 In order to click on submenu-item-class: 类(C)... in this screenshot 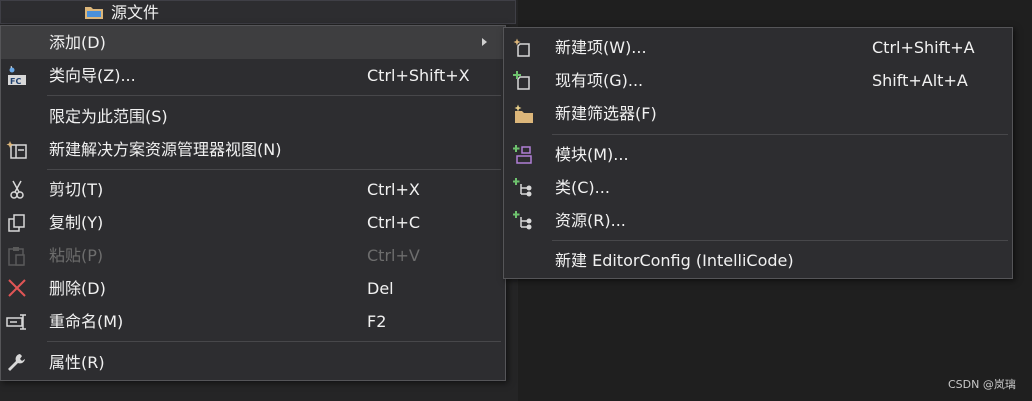, I will do `click(758, 187)`.